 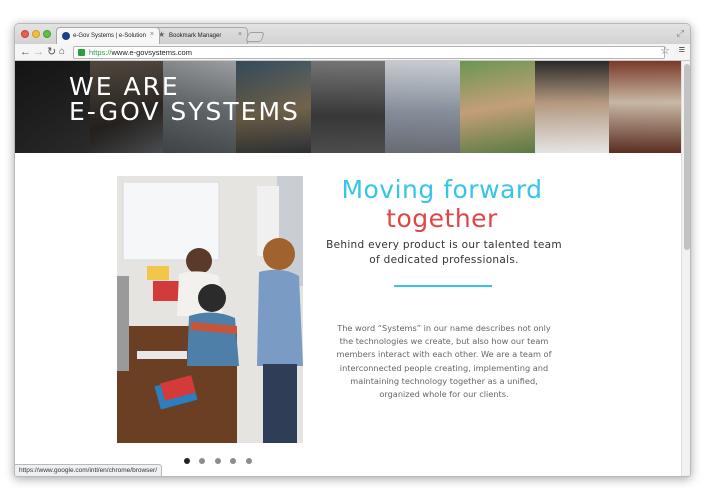 I want to click on url-scheme: https://, so click(x=100, y=52).